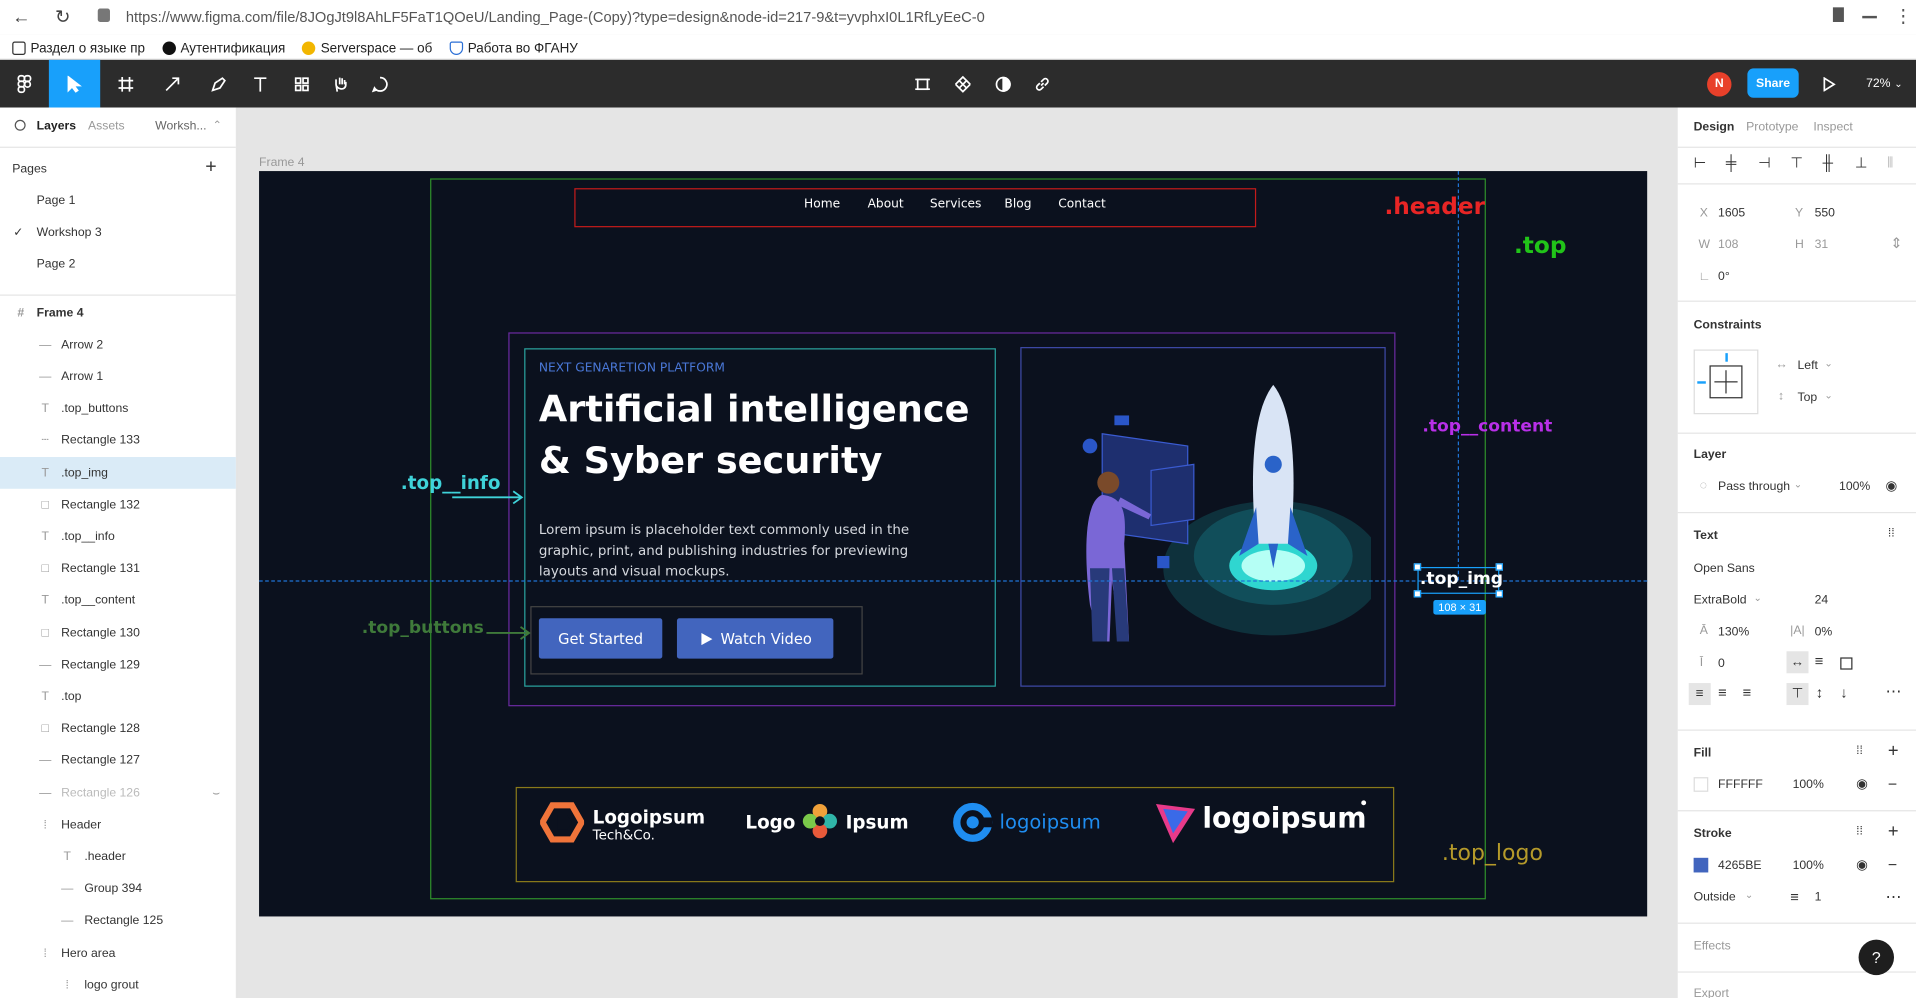 The width and height of the screenshot is (1916, 998). I want to click on top-content-annotation: .top__content, so click(1487, 427).